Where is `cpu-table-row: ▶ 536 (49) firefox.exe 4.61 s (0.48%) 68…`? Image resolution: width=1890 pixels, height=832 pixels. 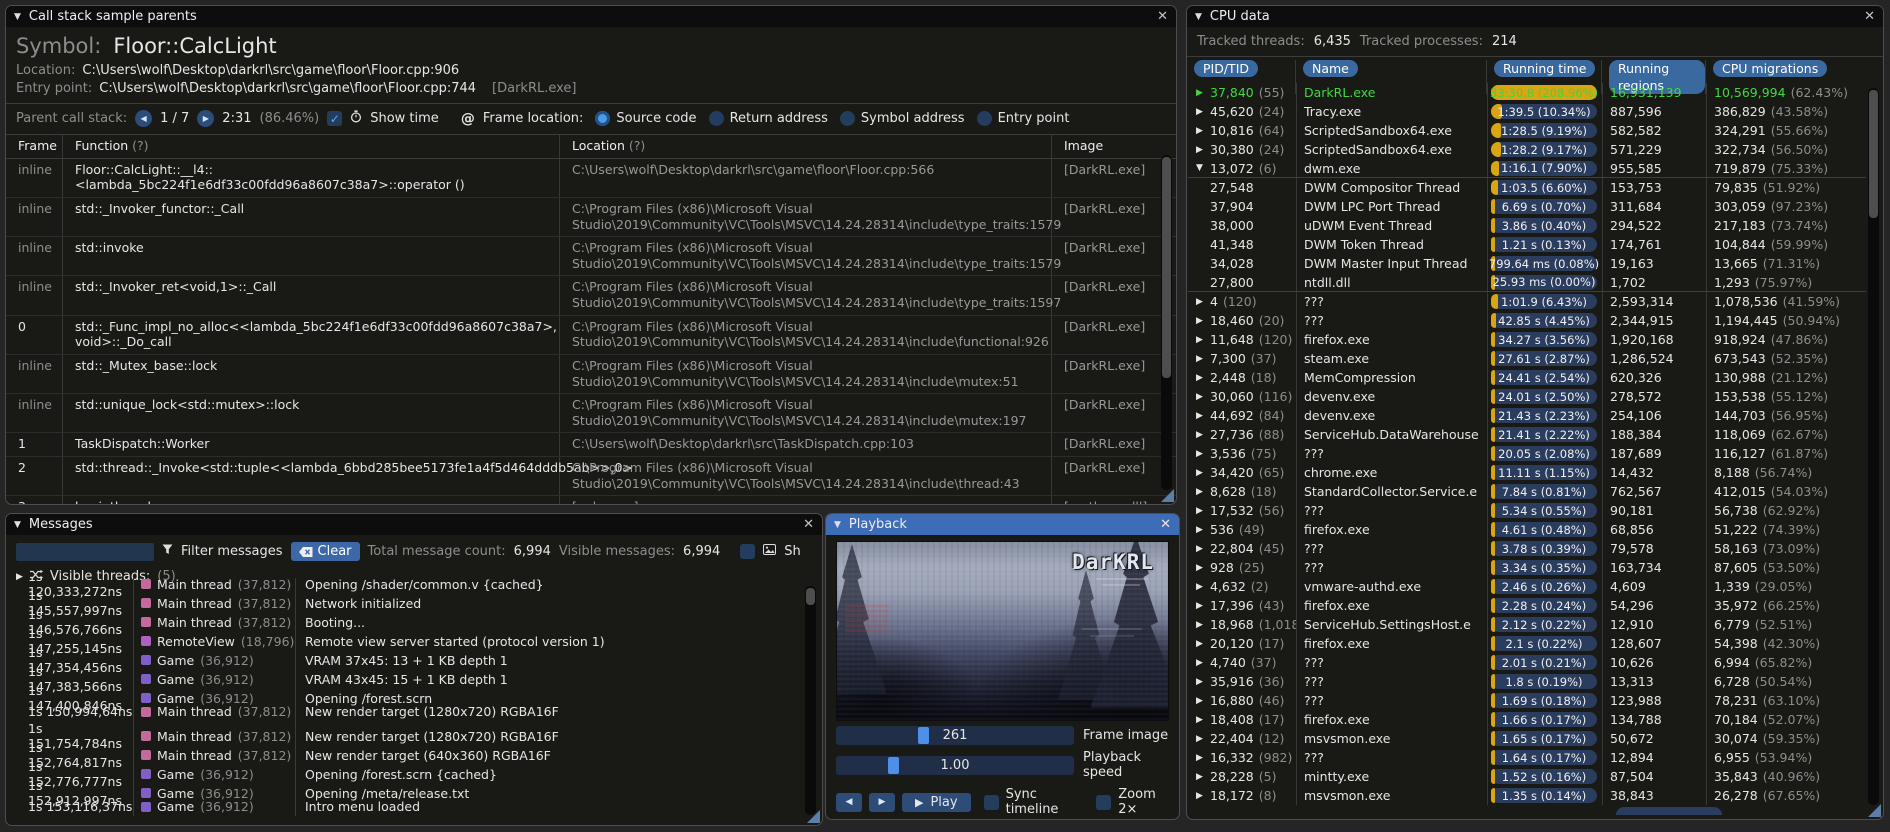
cpu-table-row: ▶ 536 (49) firefox.exe 4.61 s (0.48%) 68… is located at coordinates (1527, 529).